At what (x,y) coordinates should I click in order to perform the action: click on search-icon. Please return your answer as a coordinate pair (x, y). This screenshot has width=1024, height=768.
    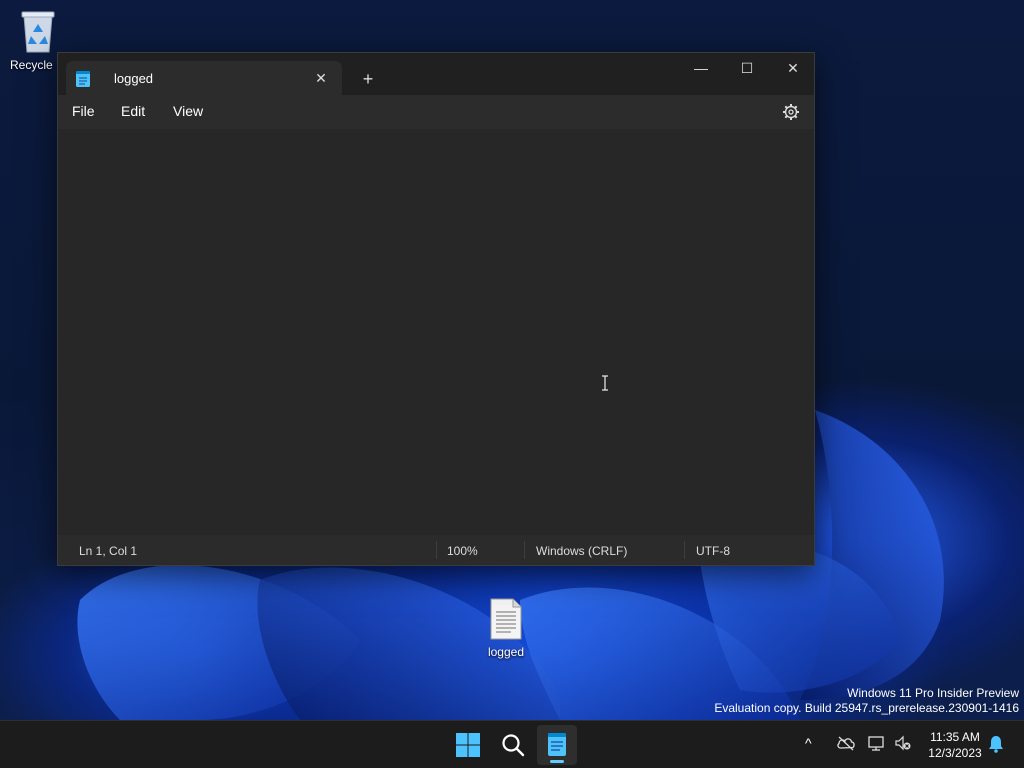
    Looking at the image, I should click on (513, 745).